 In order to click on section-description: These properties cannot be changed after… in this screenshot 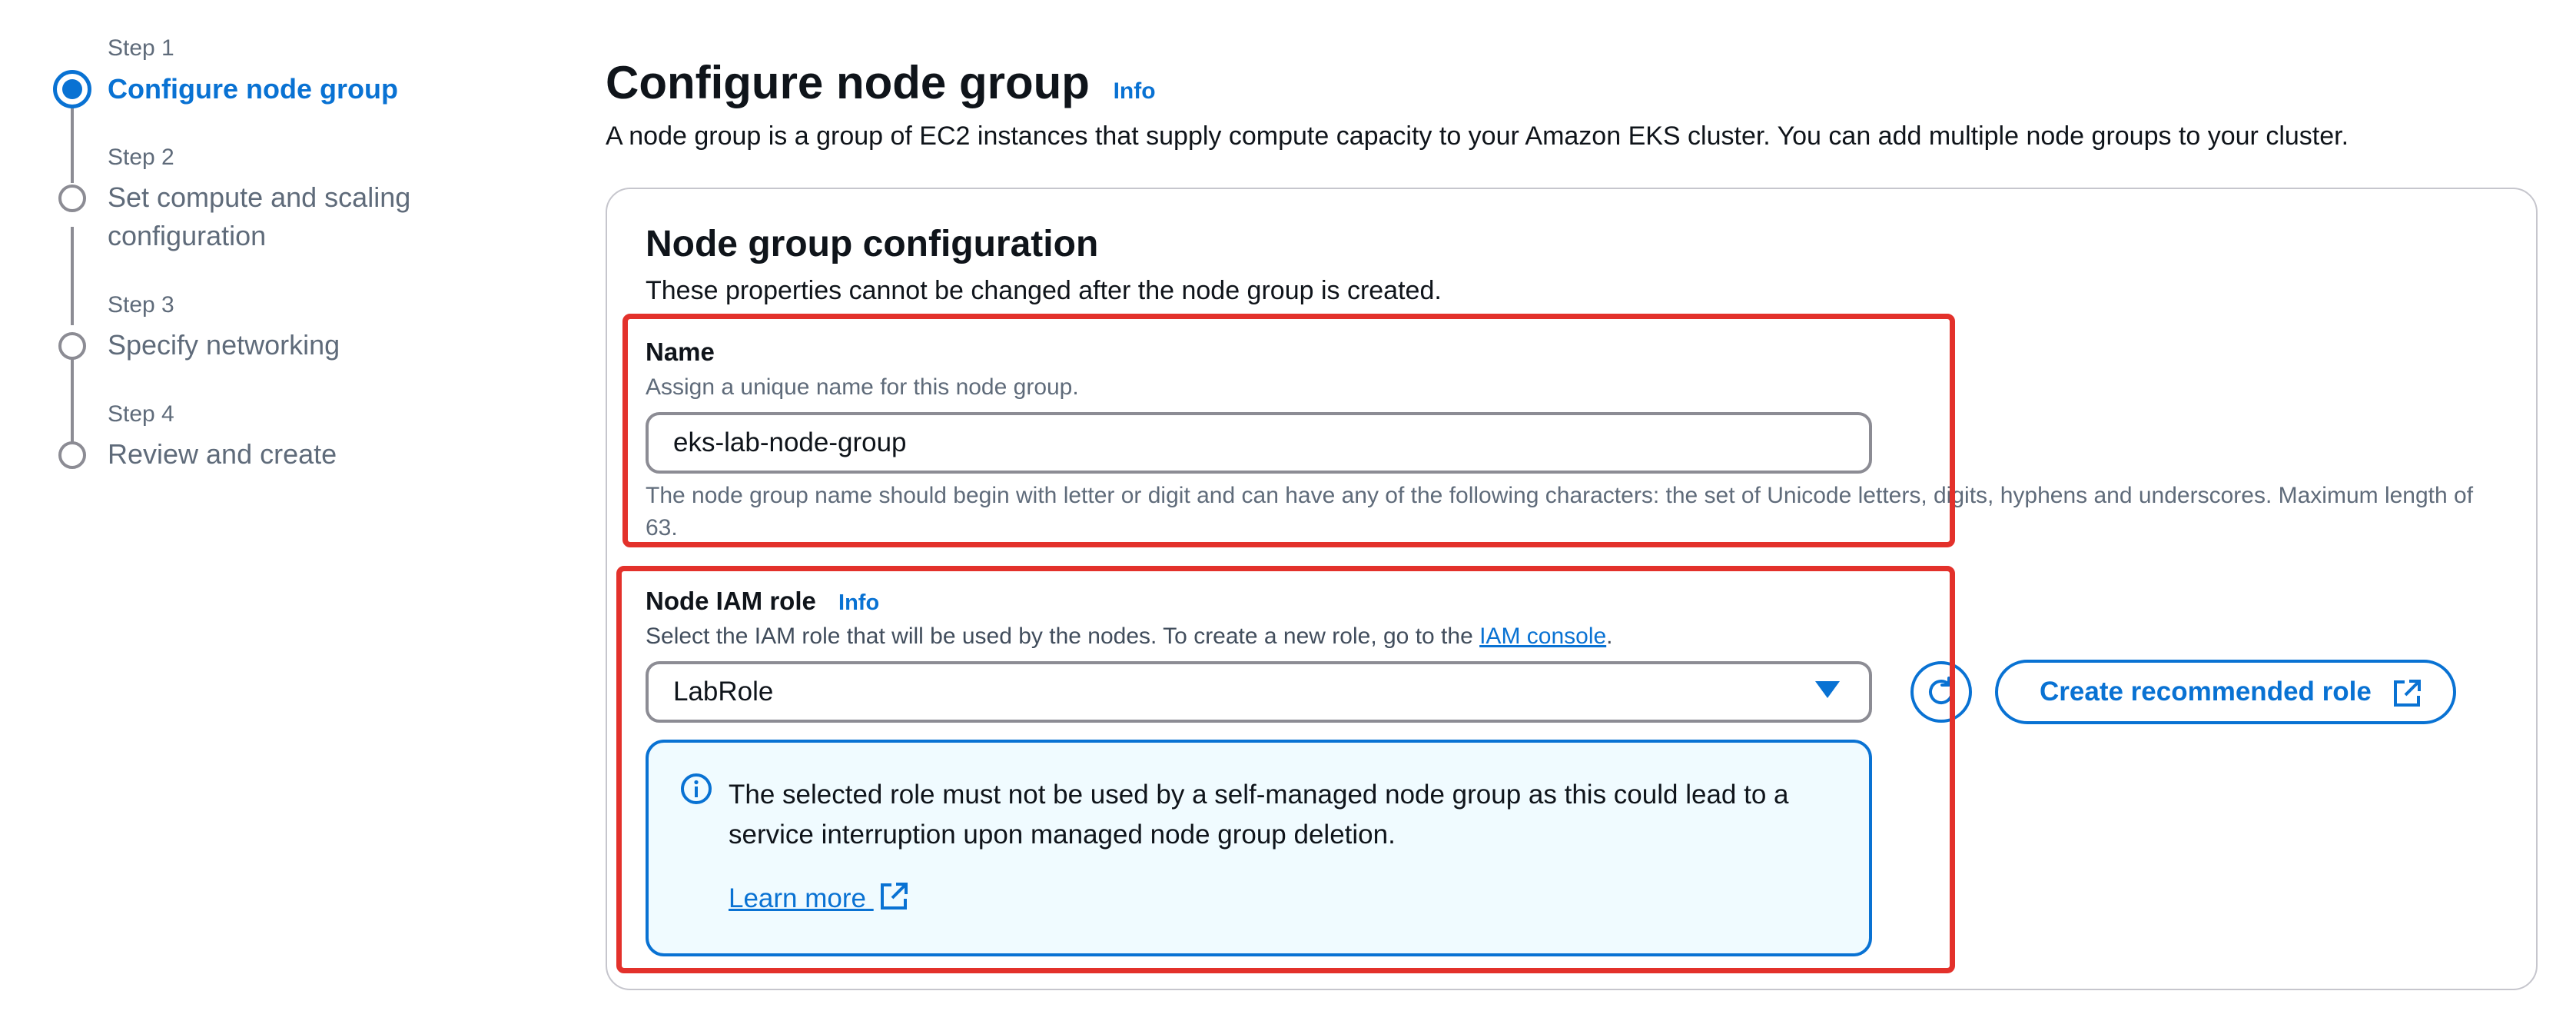, I will do `click(1044, 290)`.